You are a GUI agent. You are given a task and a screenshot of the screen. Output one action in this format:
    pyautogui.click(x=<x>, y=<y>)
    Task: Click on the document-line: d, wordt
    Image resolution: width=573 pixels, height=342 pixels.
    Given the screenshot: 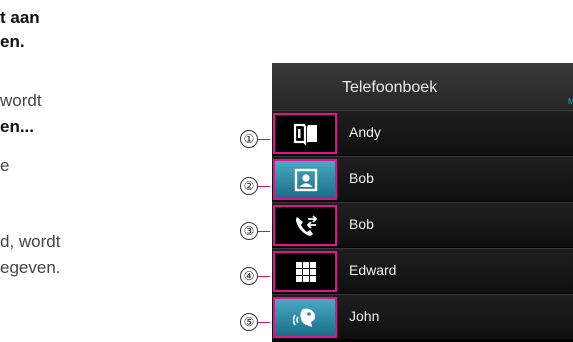 What is the action you would take?
    pyautogui.click(x=30, y=241)
    